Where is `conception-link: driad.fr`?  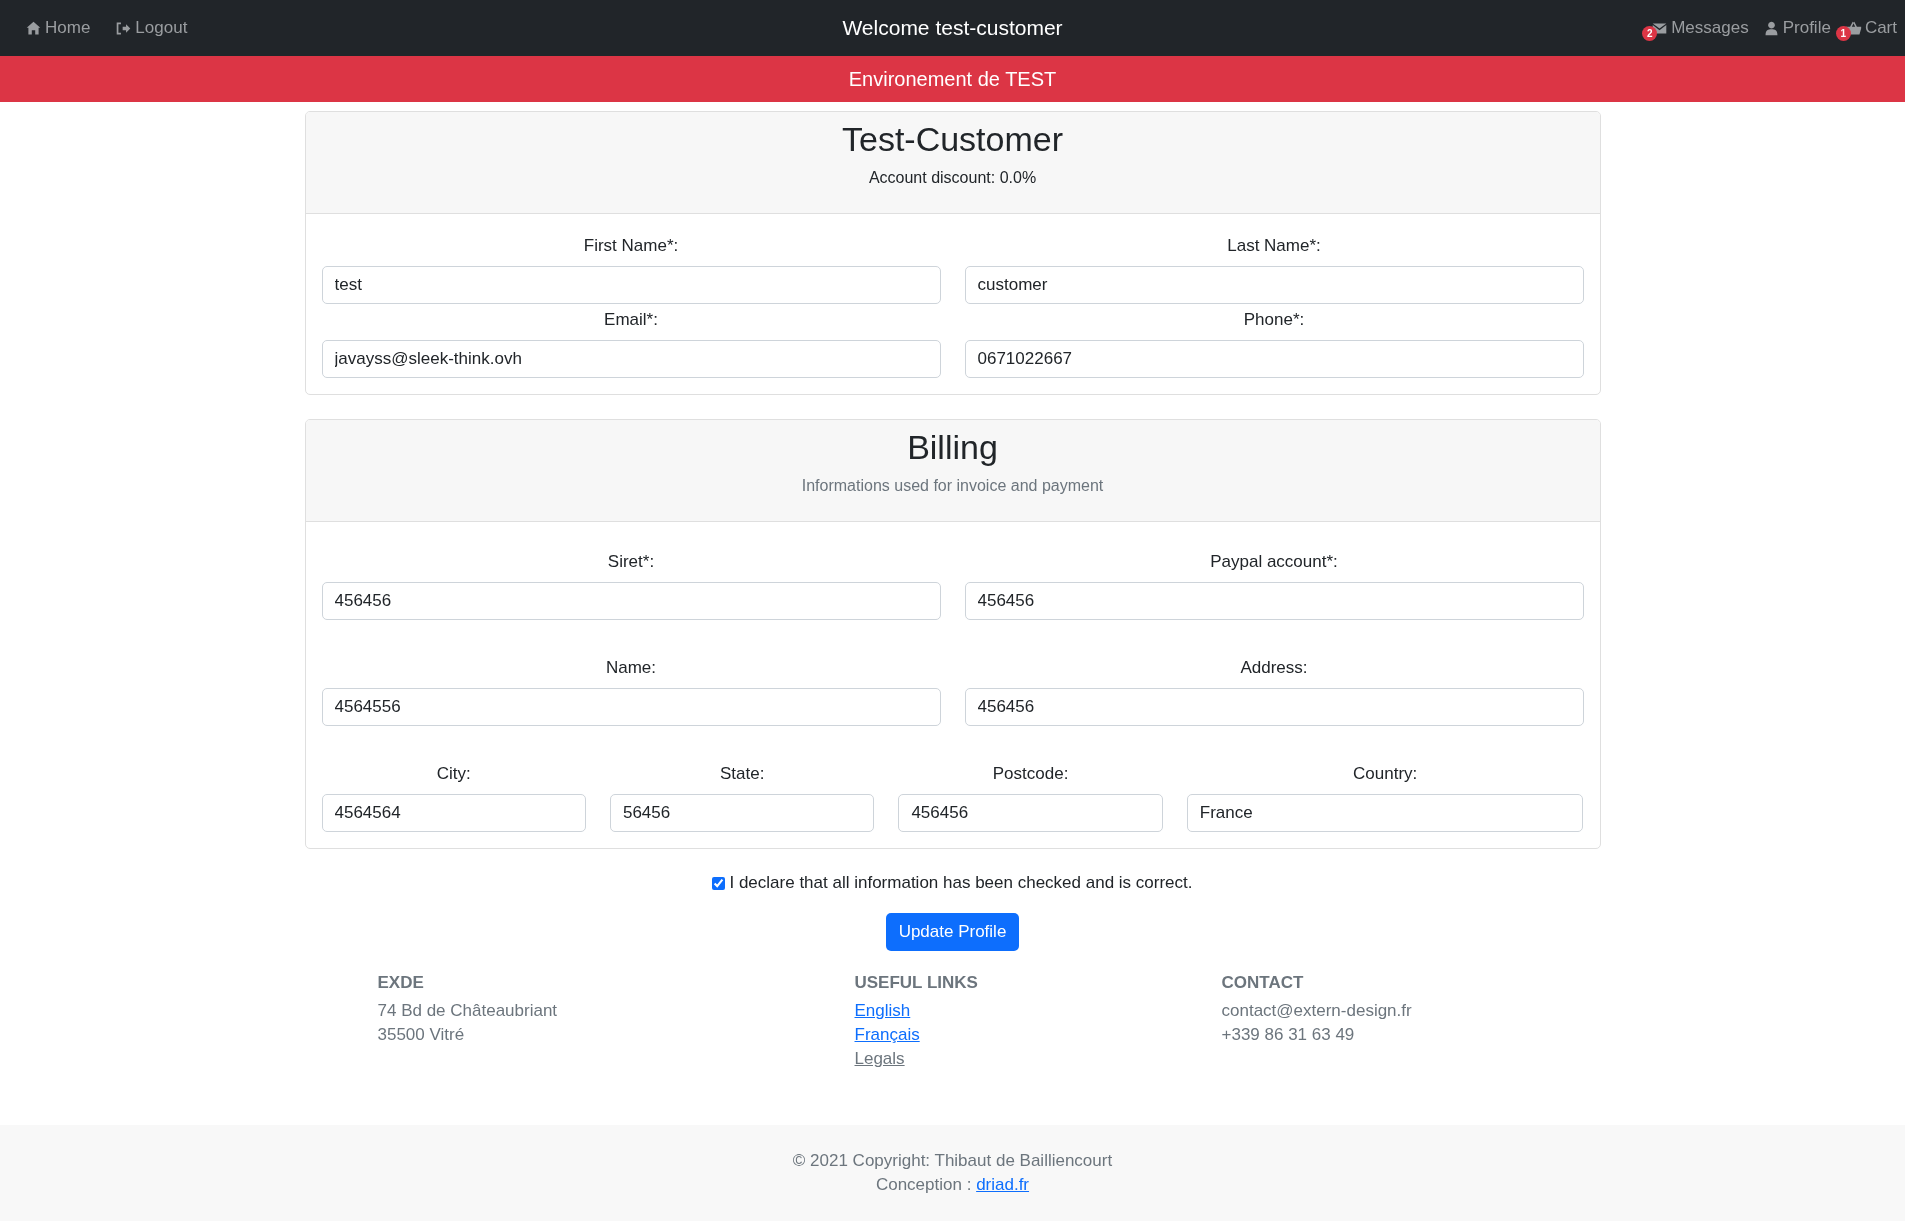
conception-link: driad.fr is located at coordinates (1003, 1184).